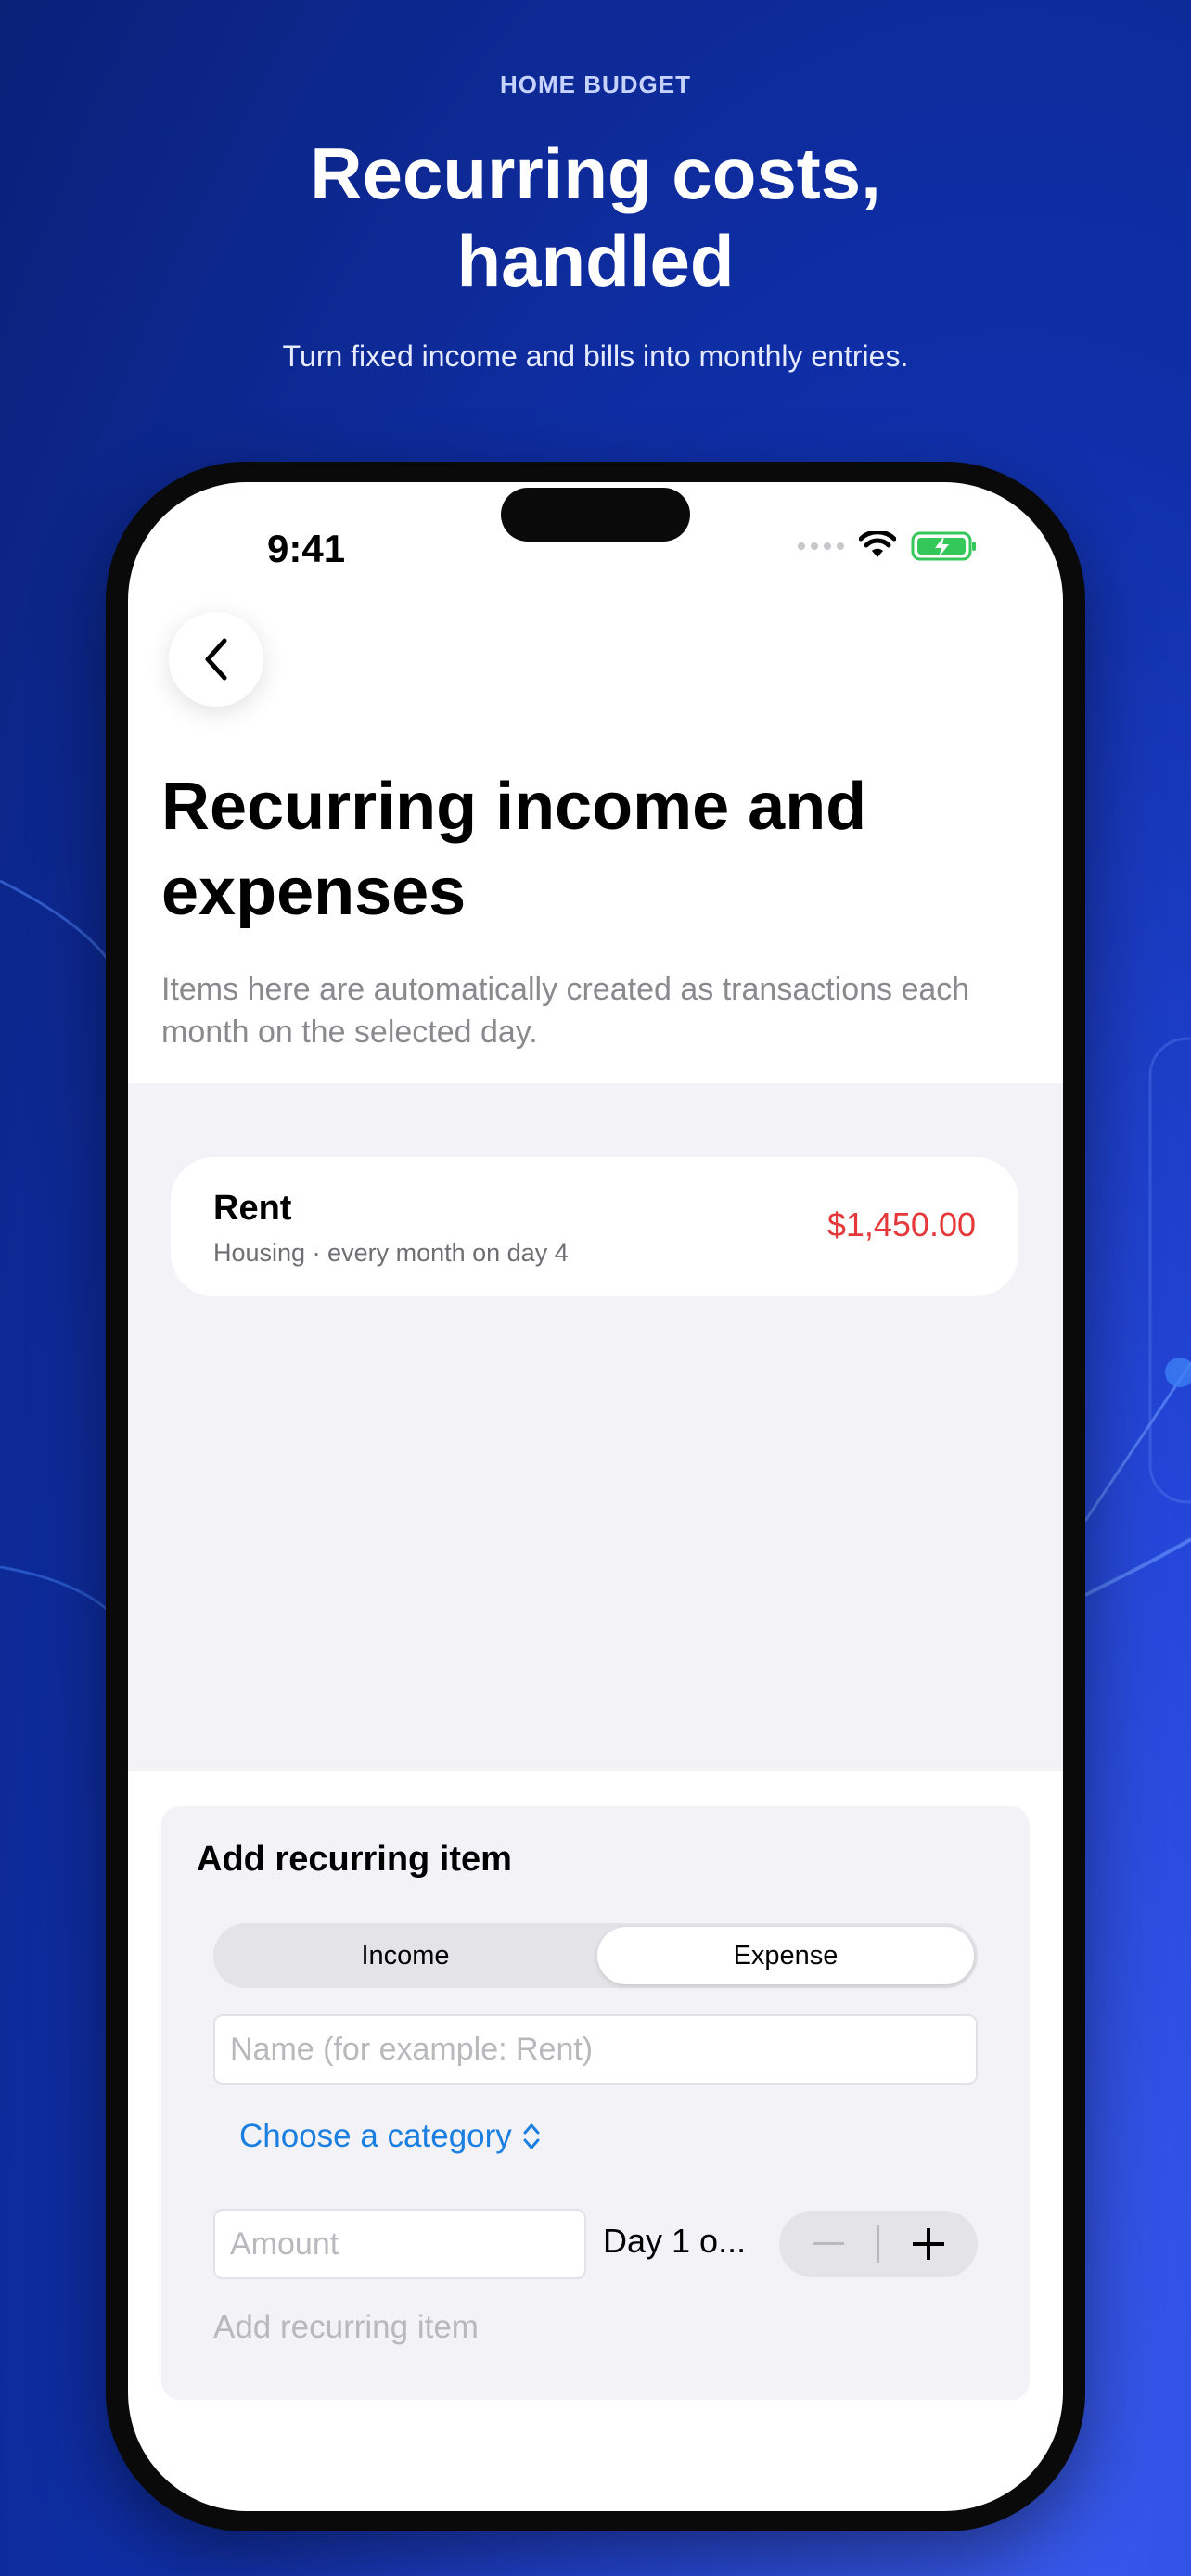 The width and height of the screenshot is (1191, 2576). What do you see at coordinates (877, 544) in the screenshot?
I see `wifi-icon` at bounding box center [877, 544].